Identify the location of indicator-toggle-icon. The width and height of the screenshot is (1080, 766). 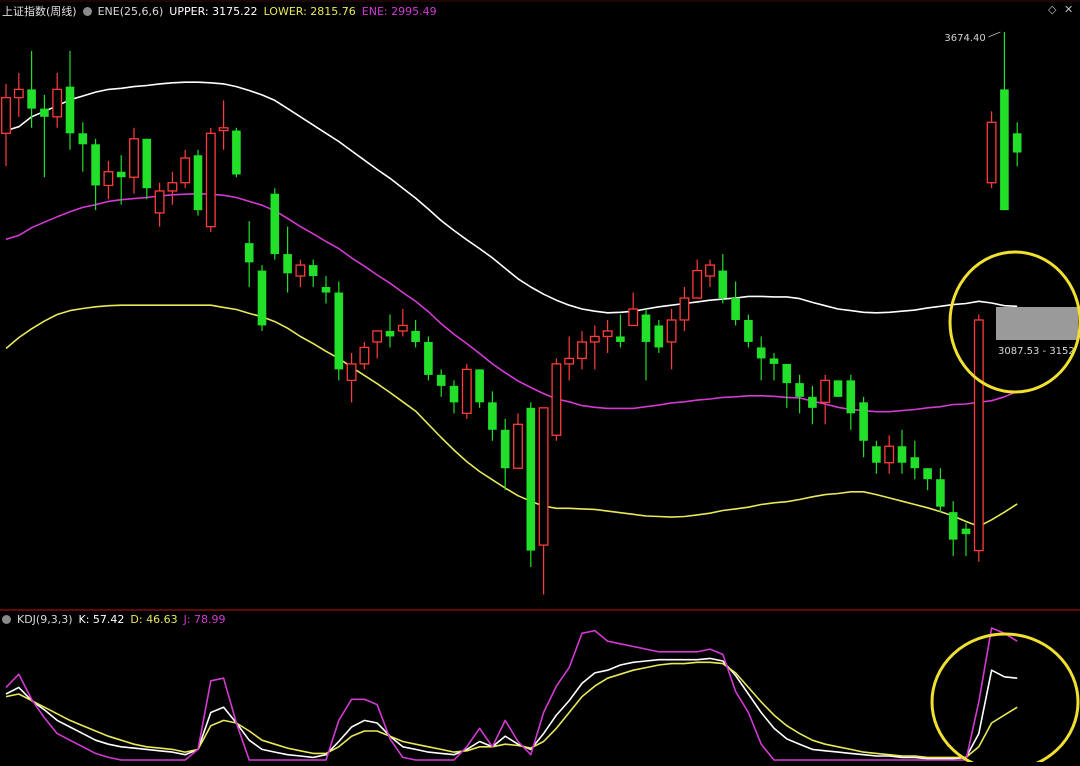
(87, 11).